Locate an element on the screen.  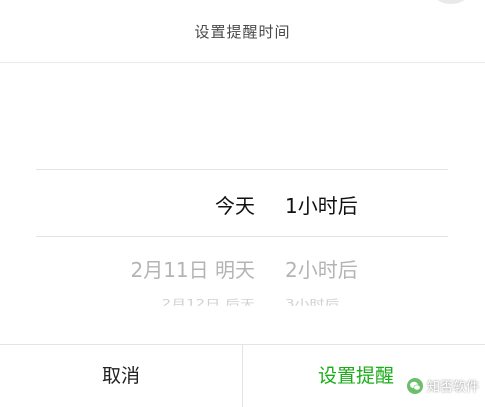
selection-bottom-line is located at coordinates (242, 236).